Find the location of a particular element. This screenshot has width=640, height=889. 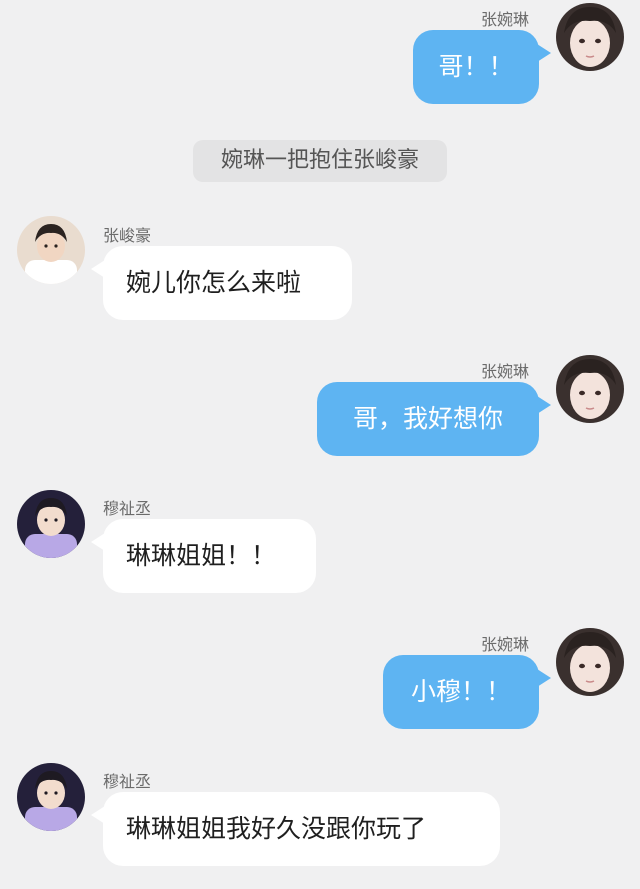

message-bubble: 婉儿你怎么来啦 is located at coordinates (221, 283).